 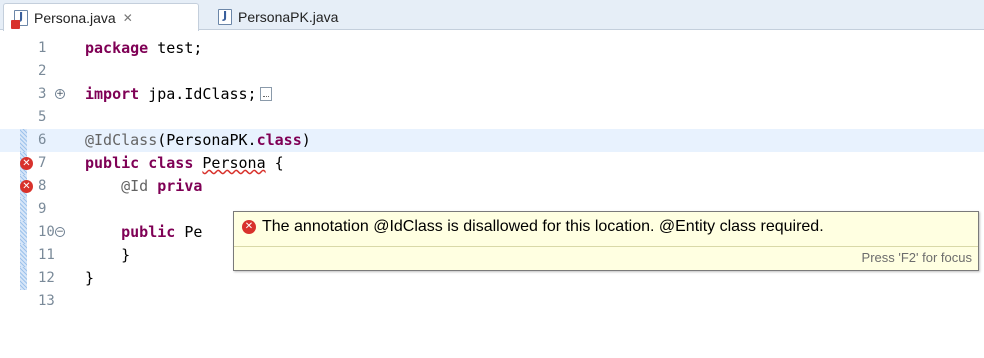 What do you see at coordinates (225, 16) in the screenshot?
I see `java-file-icon: J` at bounding box center [225, 16].